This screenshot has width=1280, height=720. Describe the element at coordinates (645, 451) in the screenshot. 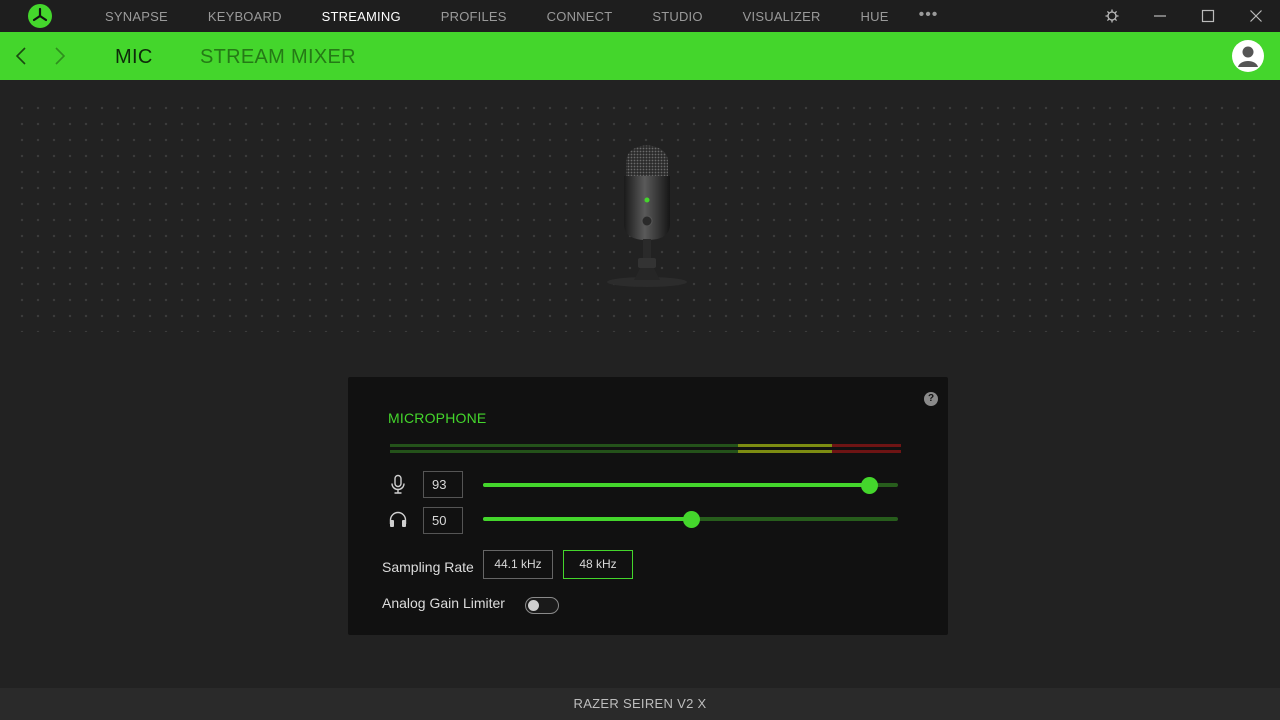

I see `level-meter-right` at that location.